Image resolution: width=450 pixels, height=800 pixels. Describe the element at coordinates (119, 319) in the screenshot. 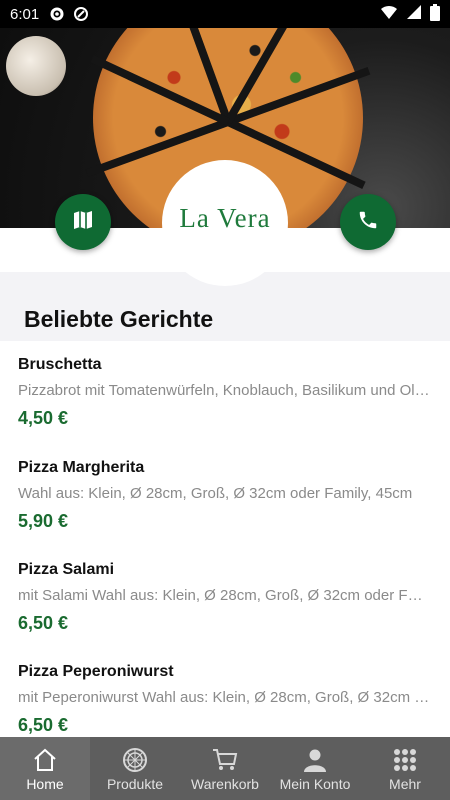

I see `section-title: Beliebte Gerichte` at that location.